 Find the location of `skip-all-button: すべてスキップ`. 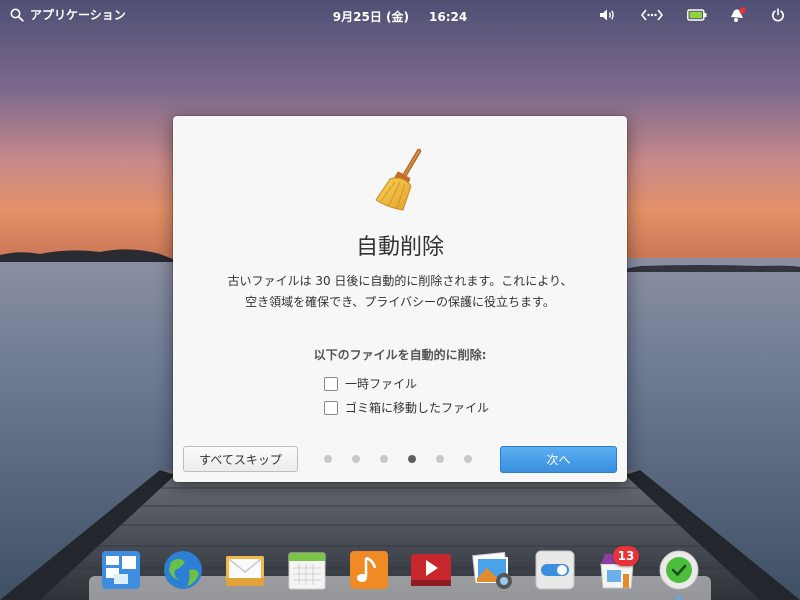

skip-all-button: すべてスキップ is located at coordinates (240, 459).